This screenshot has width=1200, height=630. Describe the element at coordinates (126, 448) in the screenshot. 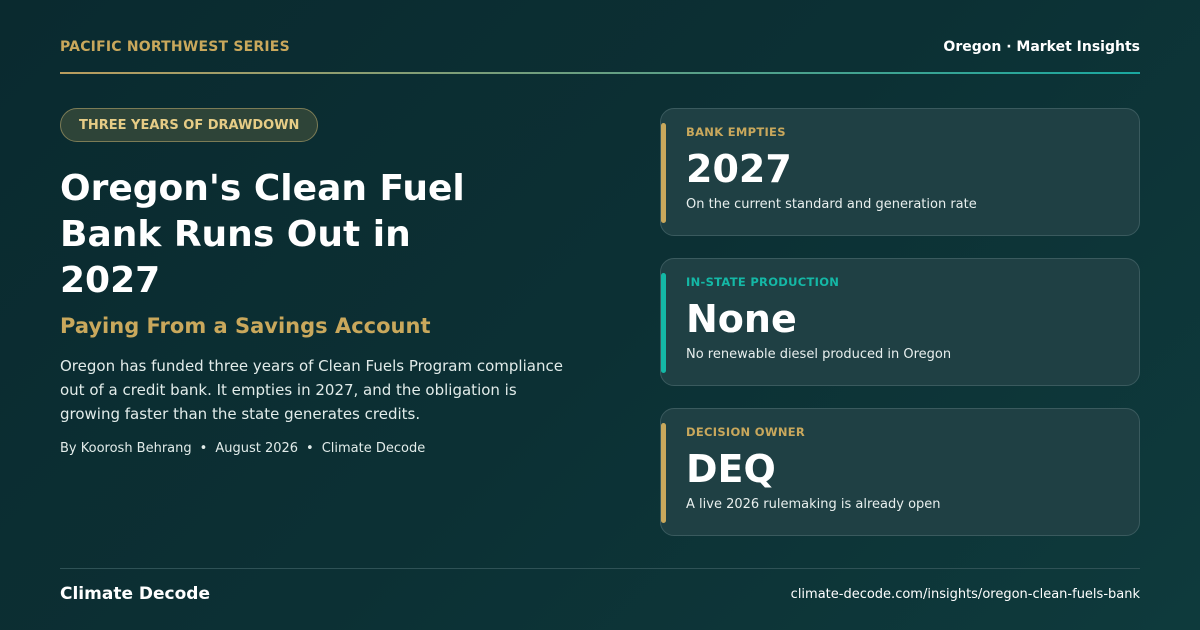

I see `byline-author: By Koorosh Behrang` at that location.